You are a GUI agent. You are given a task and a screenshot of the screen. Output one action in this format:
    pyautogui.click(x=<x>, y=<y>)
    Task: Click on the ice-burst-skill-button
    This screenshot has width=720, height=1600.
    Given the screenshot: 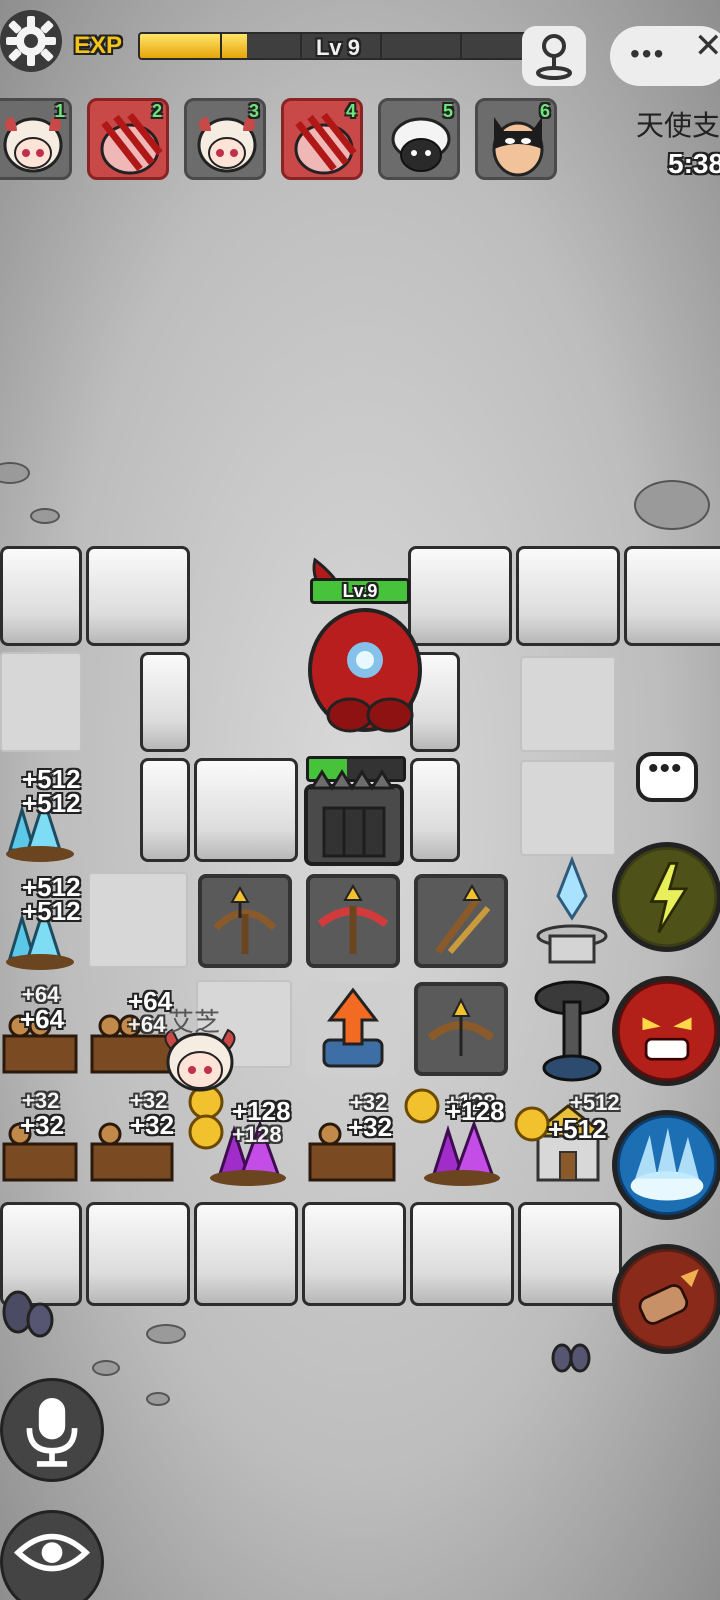 What is the action you would take?
    pyautogui.click(x=666, y=1165)
    